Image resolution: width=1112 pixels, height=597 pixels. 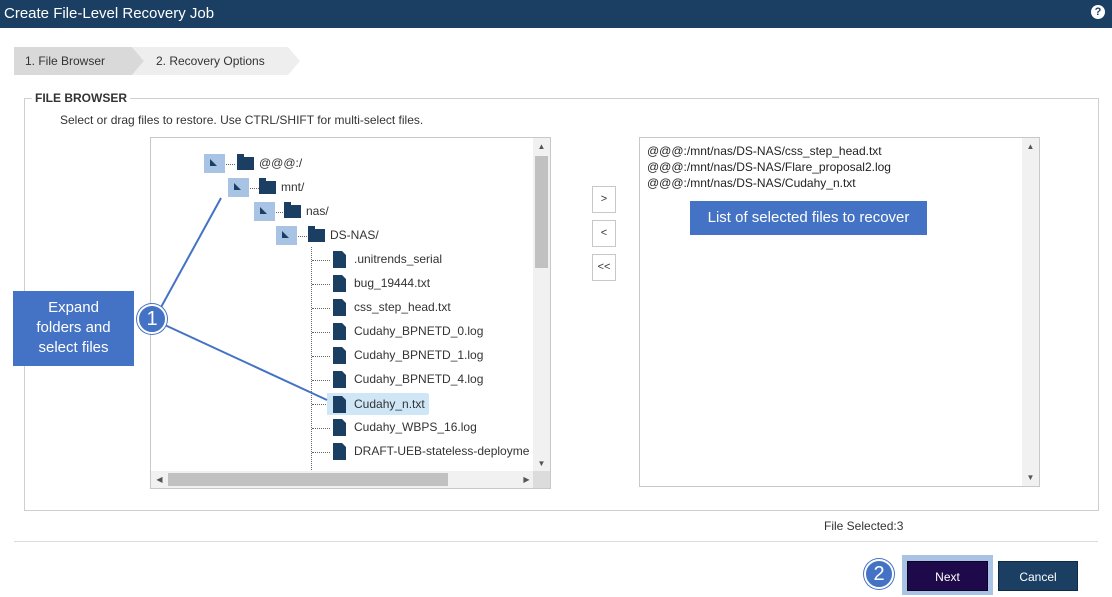 What do you see at coordinates (864, 526) in the screenshot?
I see `file-selected-count: File Selected:3` at bounding box center [864, 526].